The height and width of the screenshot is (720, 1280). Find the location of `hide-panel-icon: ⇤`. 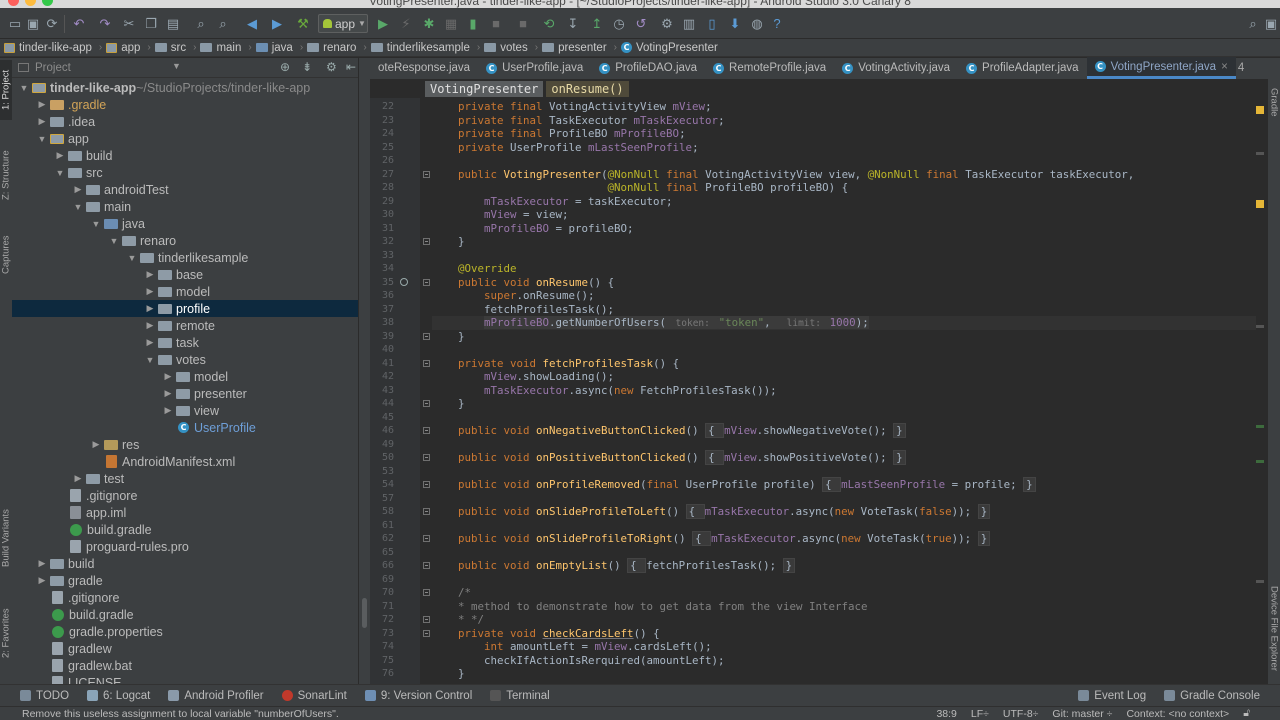

hide-panel-icon: ⇤ is located at coordinates (351, 67).